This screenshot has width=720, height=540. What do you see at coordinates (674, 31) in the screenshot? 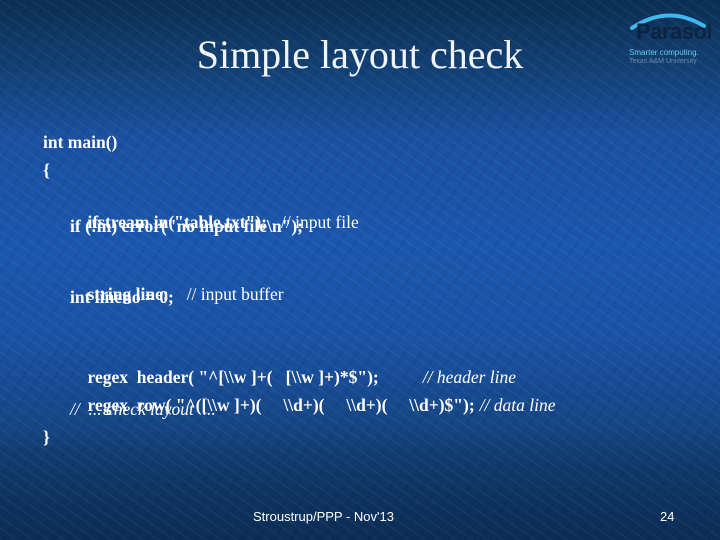
I see `logo-wordmark: Parasol` at bounding box center [674, 31].